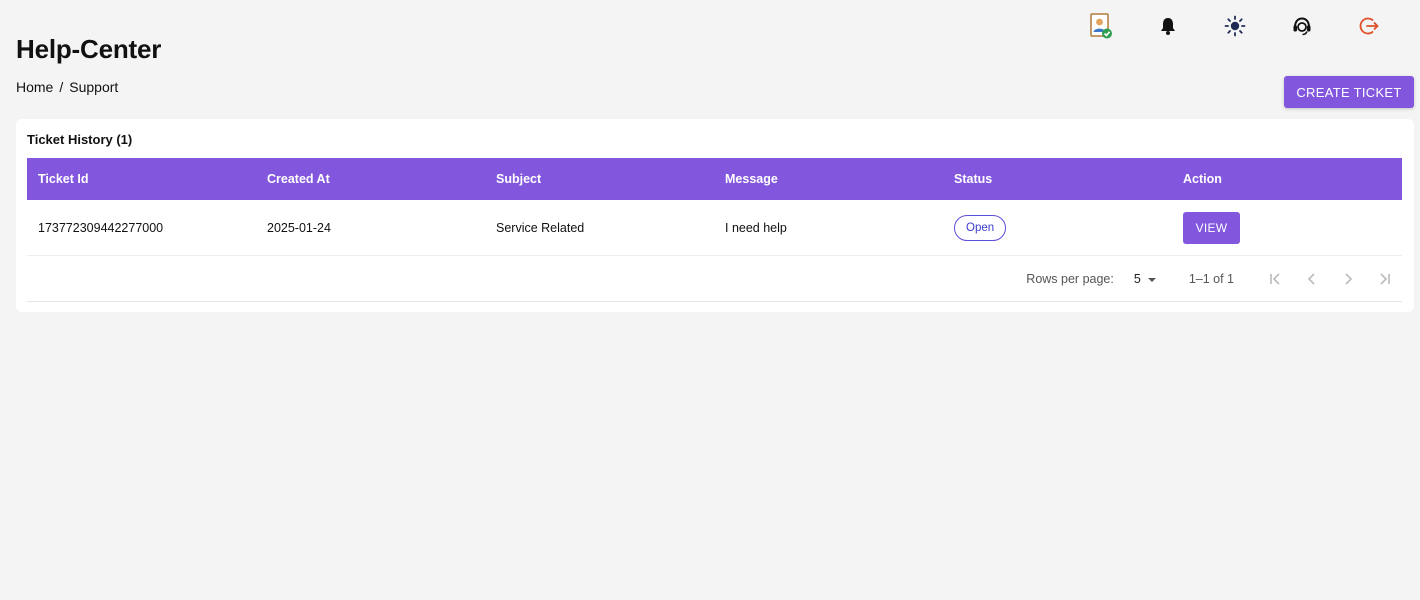 This screenshot has height=600, width=1420. Describe the element at coordinates (1211, 278) in the screenshot. I see `pagination-range: 1–1 of 1` at that location.